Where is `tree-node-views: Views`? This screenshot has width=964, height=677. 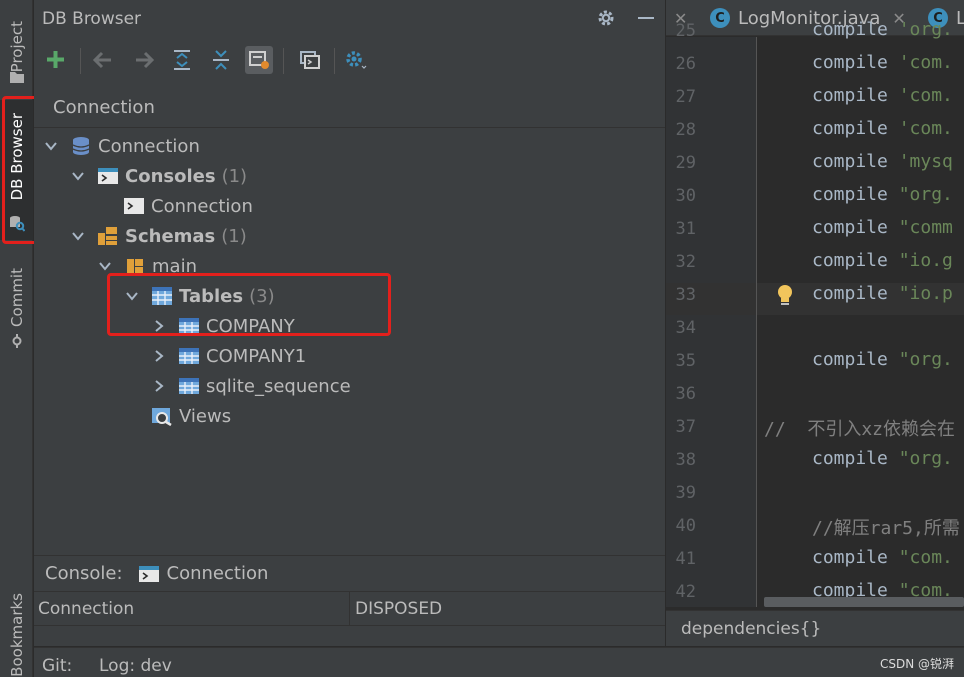 tree-node-views: Views is located at coordinates (191, 416).